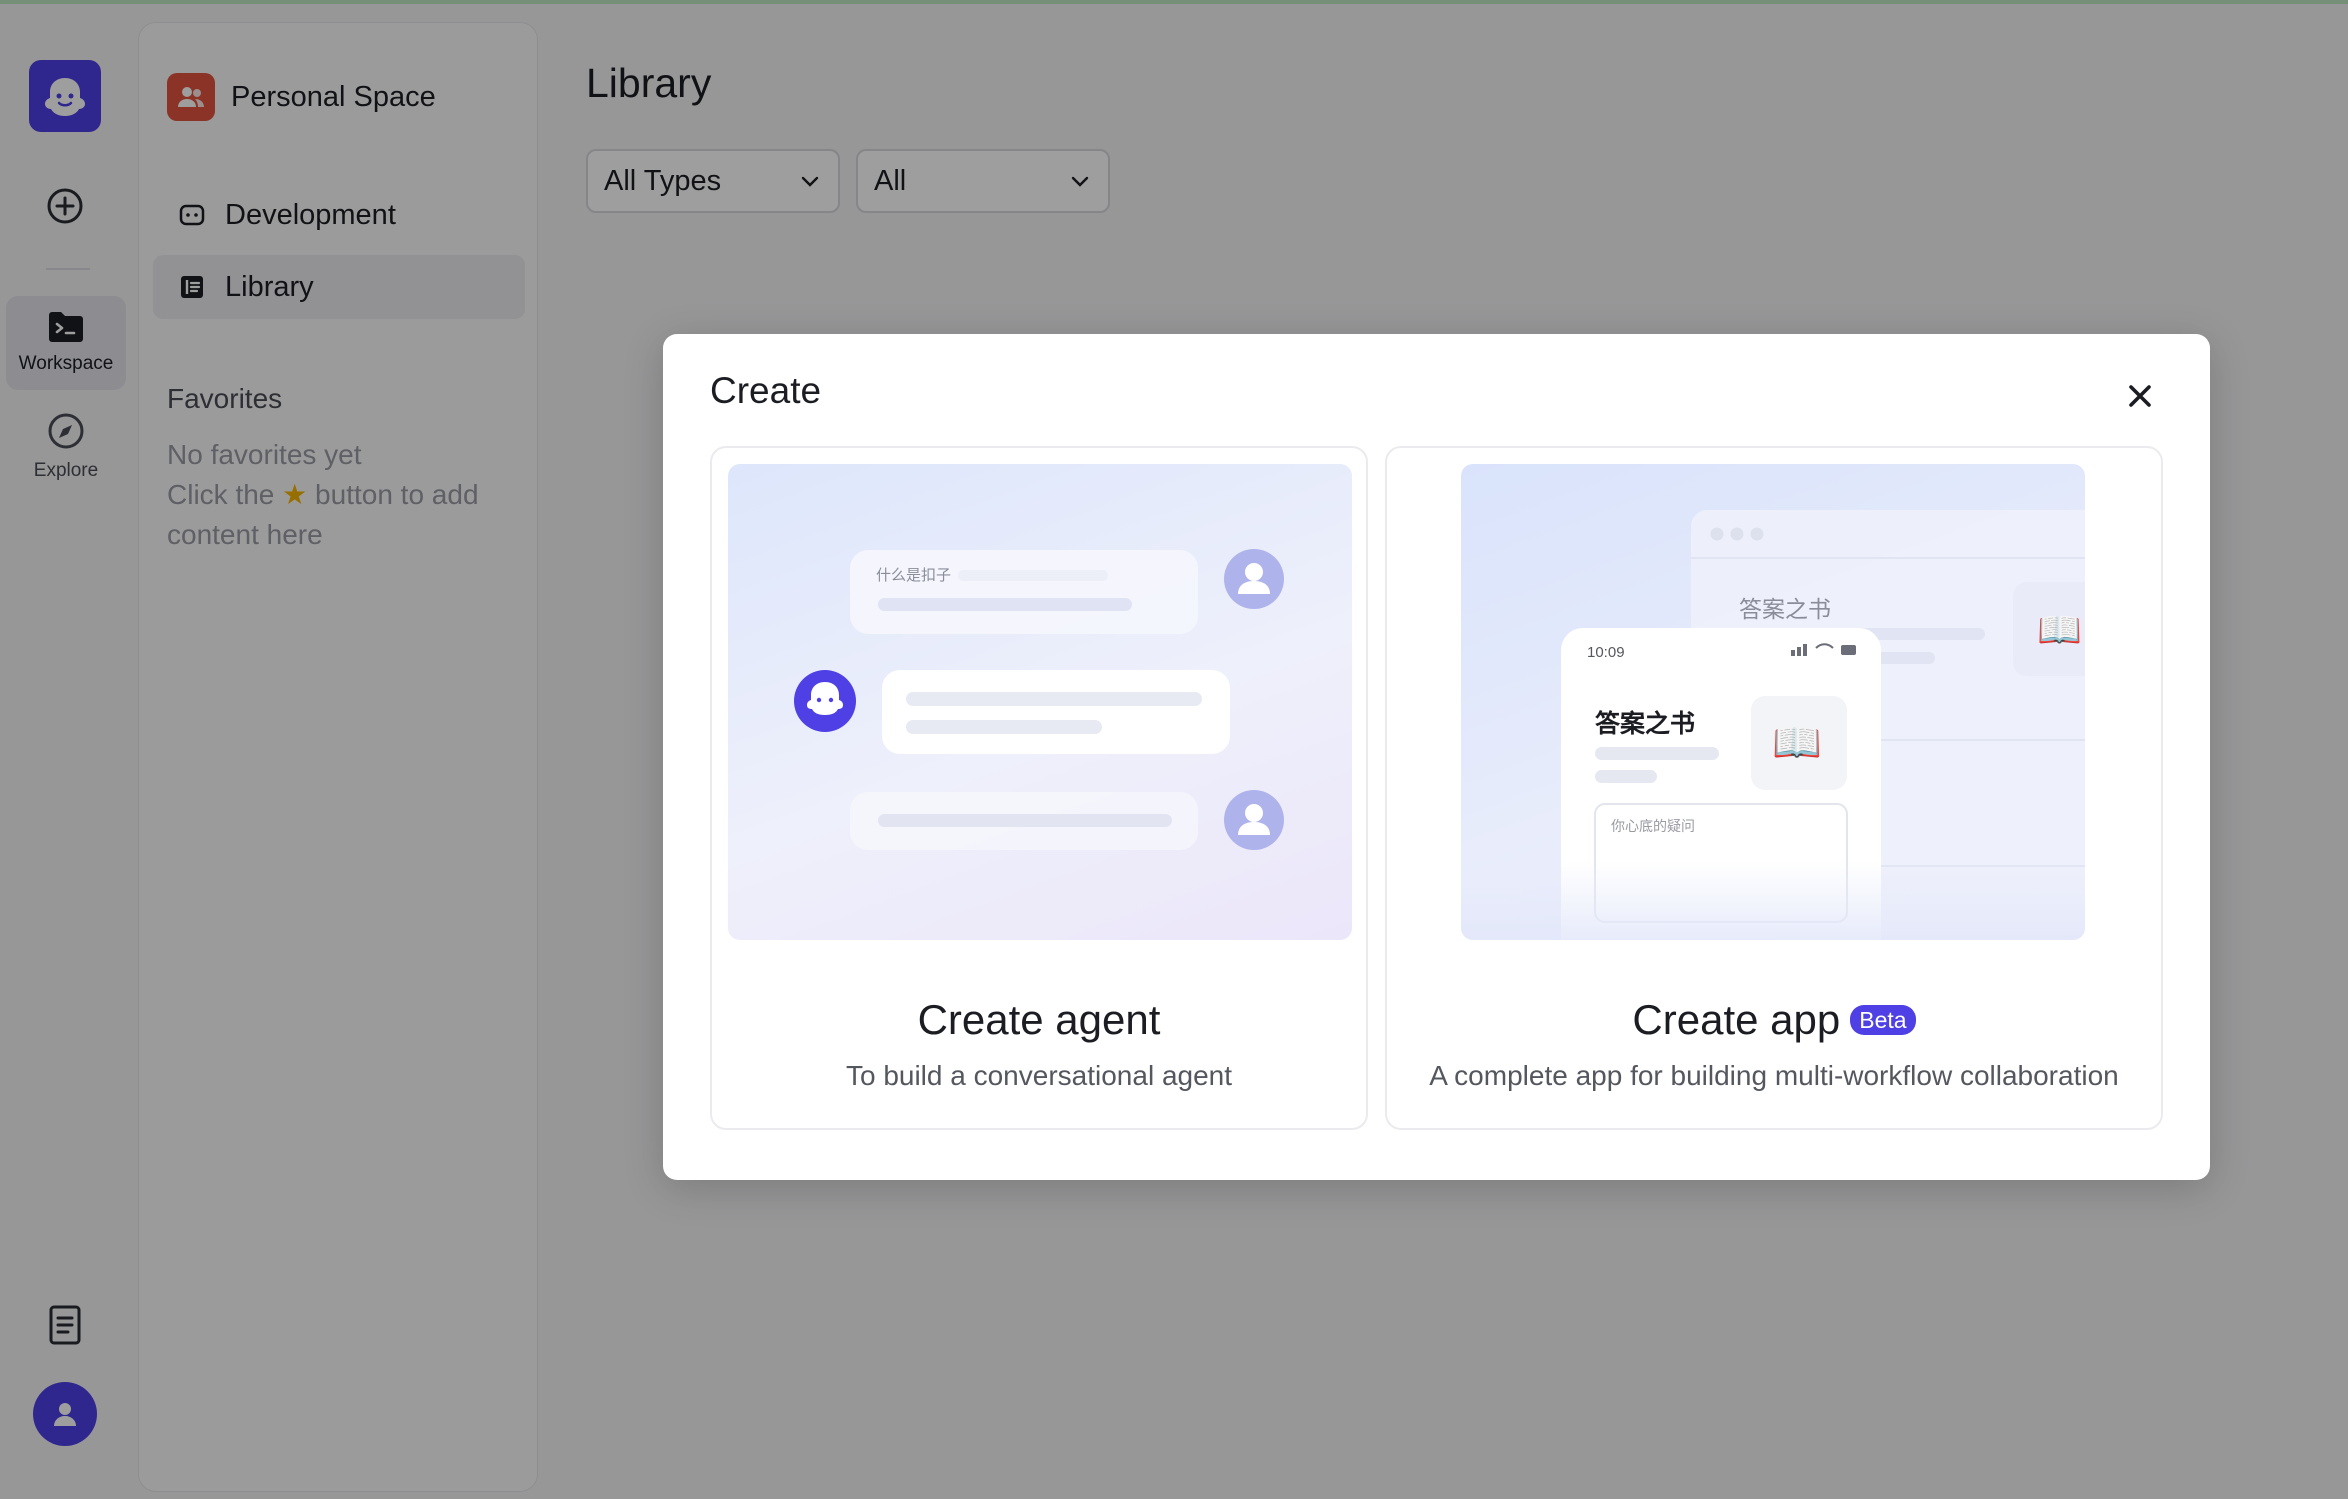  What do you see at coordinates (1039, 1075) in the screenshot?
I see `create-agent-description: To build a conversational agent` at bounding box center [1039, 1075].